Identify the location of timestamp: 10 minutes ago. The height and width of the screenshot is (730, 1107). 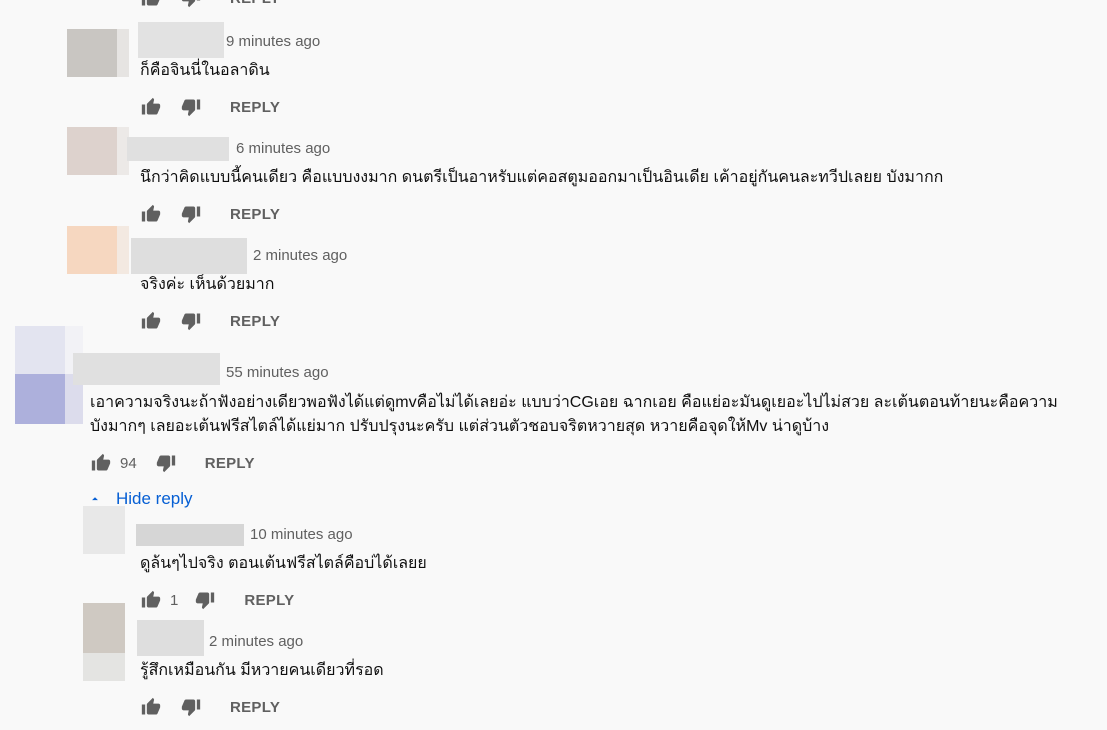
(301, 534).